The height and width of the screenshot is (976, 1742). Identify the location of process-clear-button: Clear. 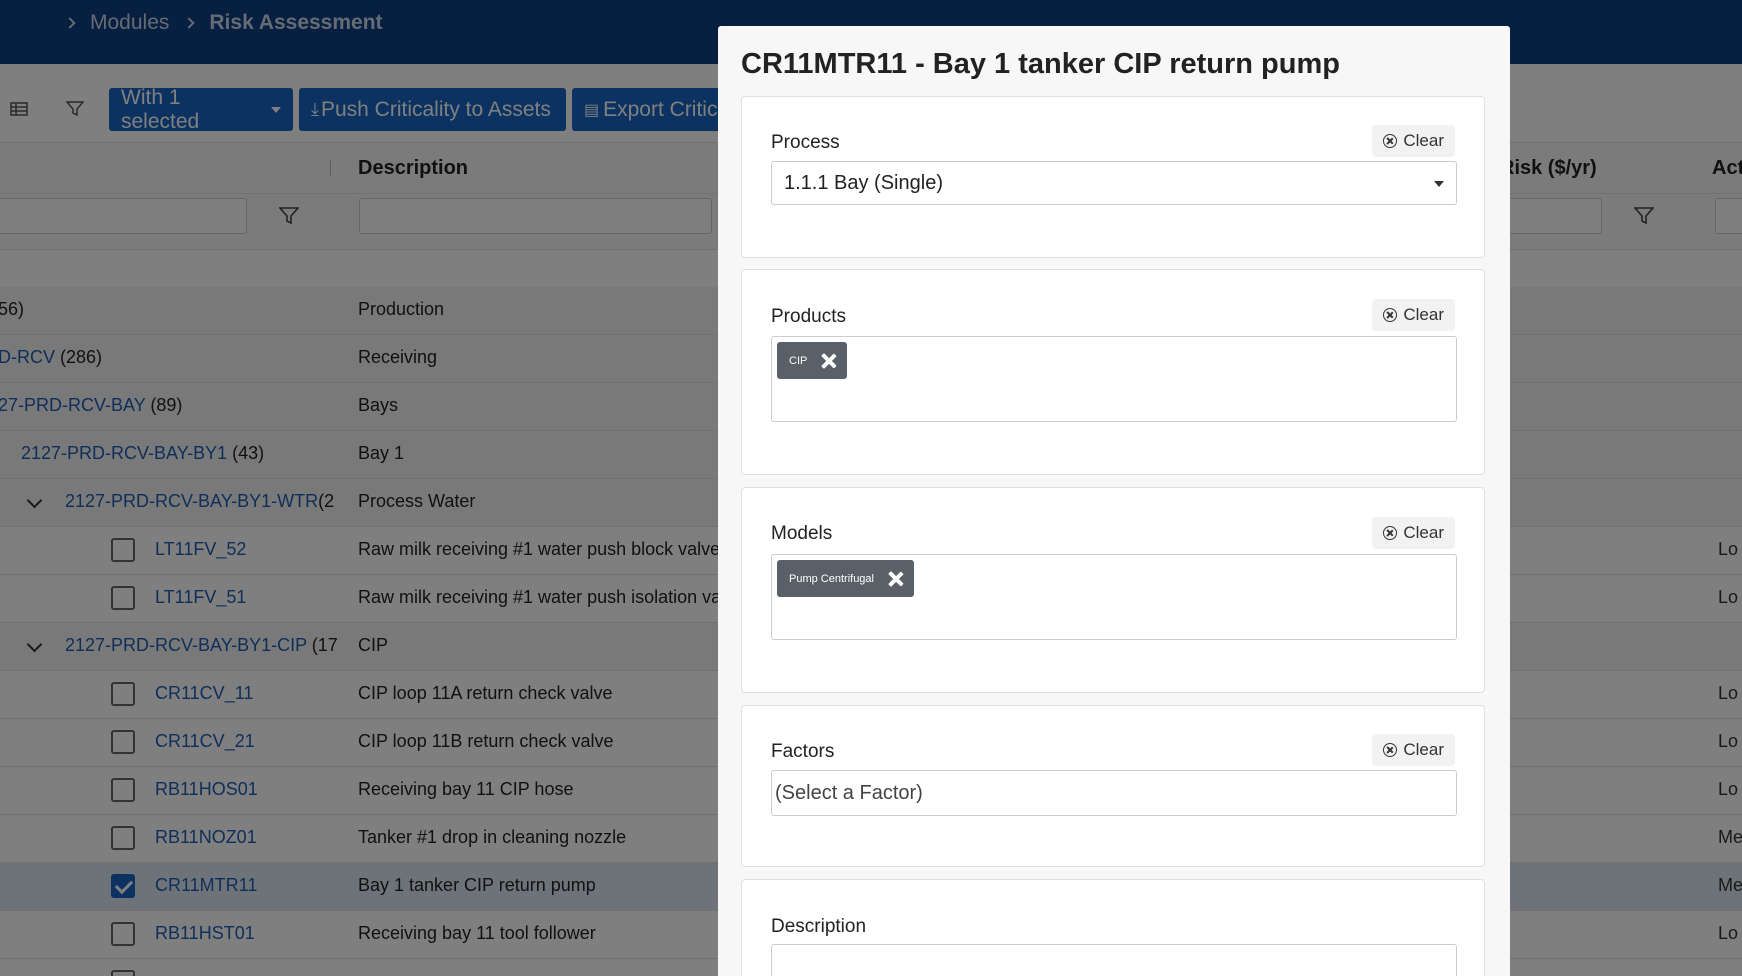
(1413, 141).